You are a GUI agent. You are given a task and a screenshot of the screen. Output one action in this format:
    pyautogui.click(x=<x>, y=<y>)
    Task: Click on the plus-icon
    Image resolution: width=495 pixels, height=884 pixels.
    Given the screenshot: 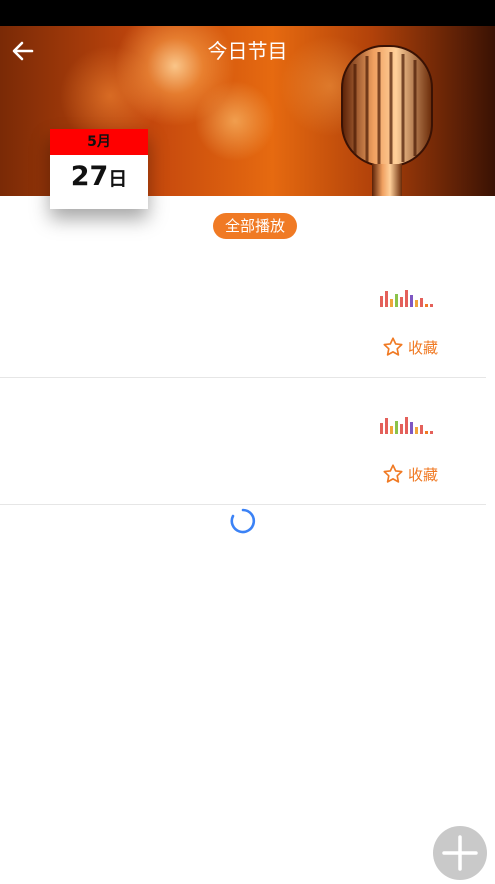 What is the action you would take?
    pyautogui.click(x=460, y=853)
    